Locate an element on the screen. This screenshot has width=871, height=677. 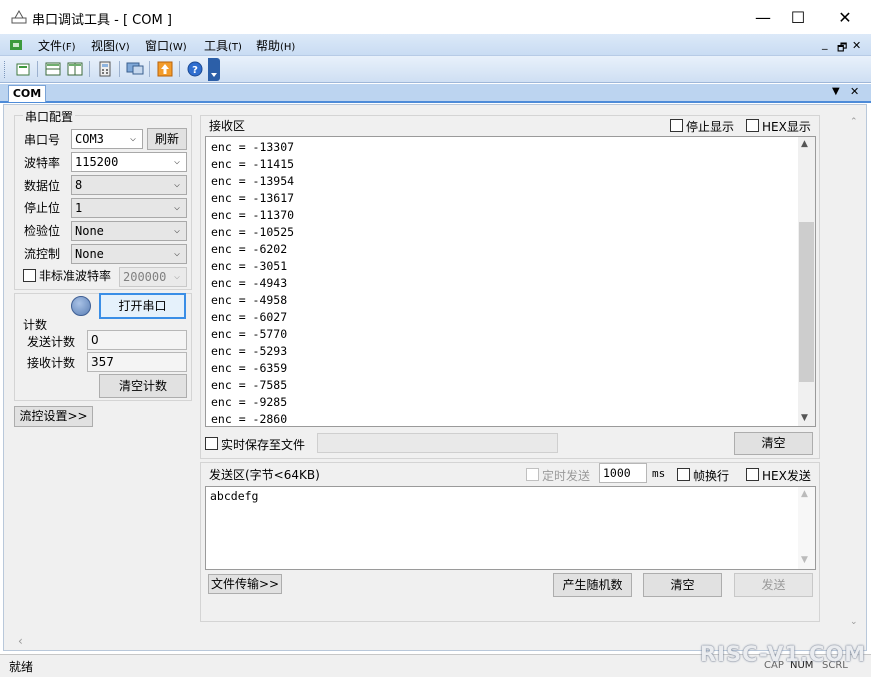
receive-line: enc = -6359 is located at coordinates (249, 368).